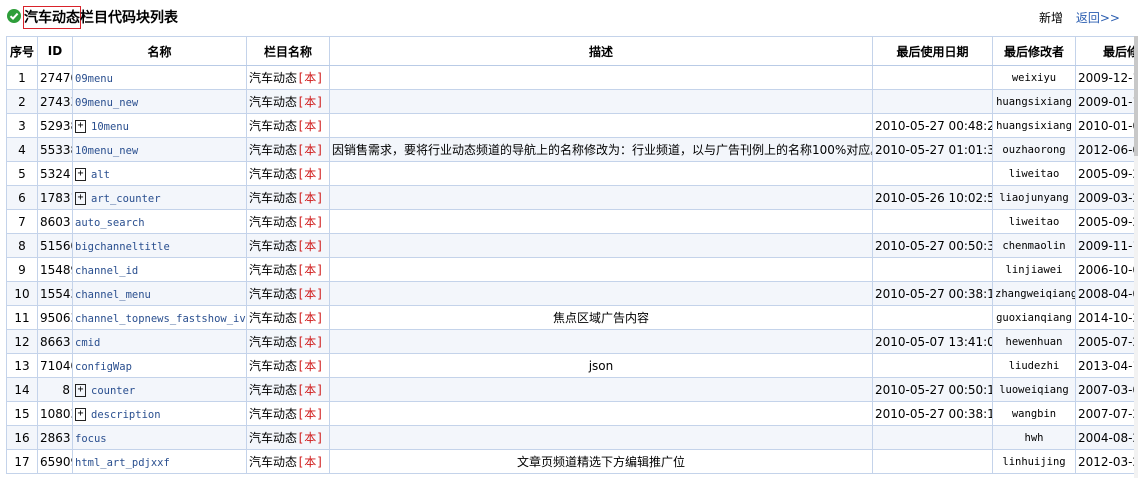 The image size is (1138, 478). What do you see at coordinates (1034, 173) in the screenshot?
I see `row-last-modifier: liweitao` at bounding box center [1034, 173].